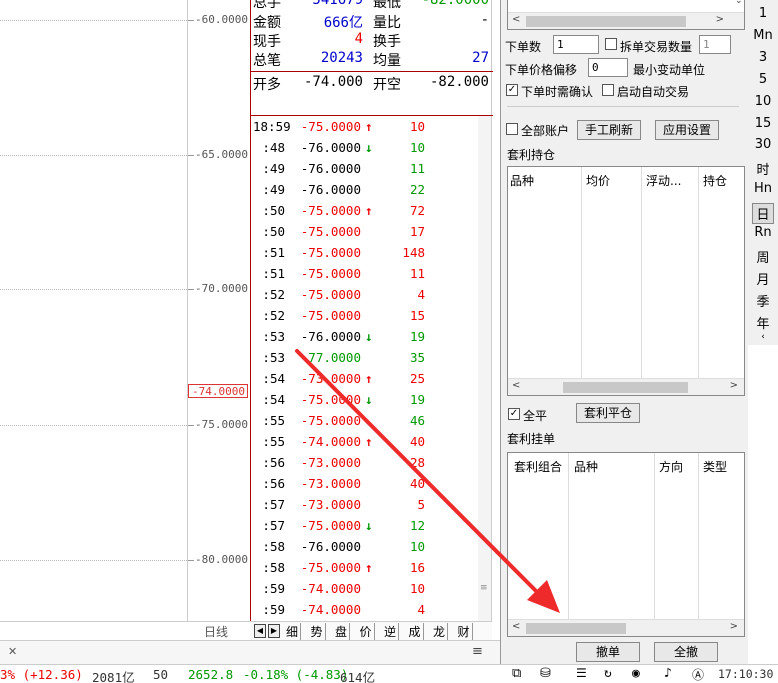  What do you see at coordinates (608, 90) in the screenshot?
I see `auto-trade-checkbox` at bounding box center [608, 90].